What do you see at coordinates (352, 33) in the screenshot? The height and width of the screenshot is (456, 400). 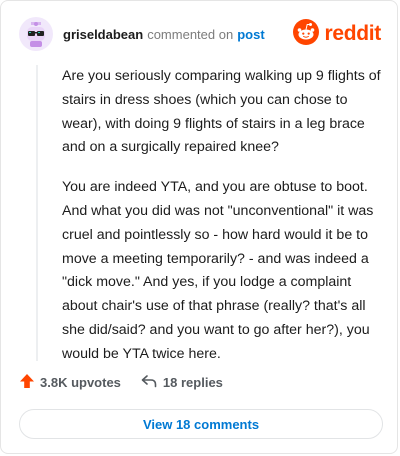 I see `reddit-wordmark: reddit` at bounding box center [352, 33].